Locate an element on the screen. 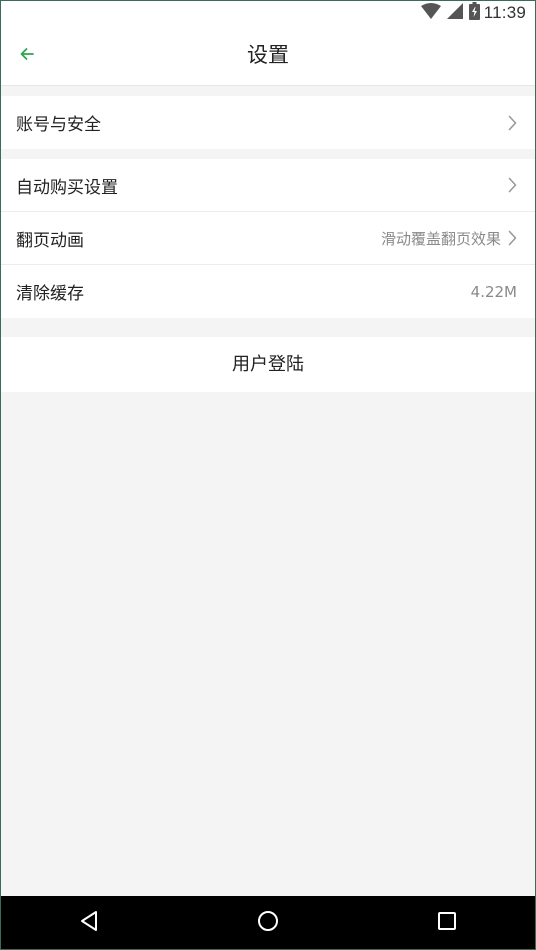 Image resolution: width=536 pixels, height=950 pixels. back-button is located at coordinates (27, 55).